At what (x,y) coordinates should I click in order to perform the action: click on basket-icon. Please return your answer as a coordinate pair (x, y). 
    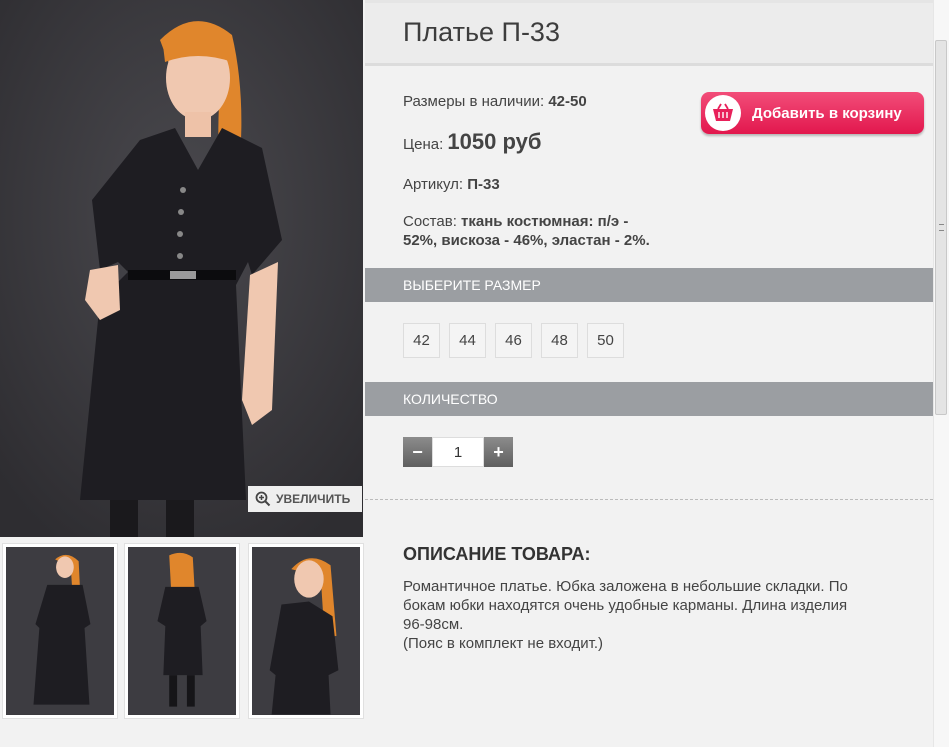
    Looking at the image, I should click on (723, 113).